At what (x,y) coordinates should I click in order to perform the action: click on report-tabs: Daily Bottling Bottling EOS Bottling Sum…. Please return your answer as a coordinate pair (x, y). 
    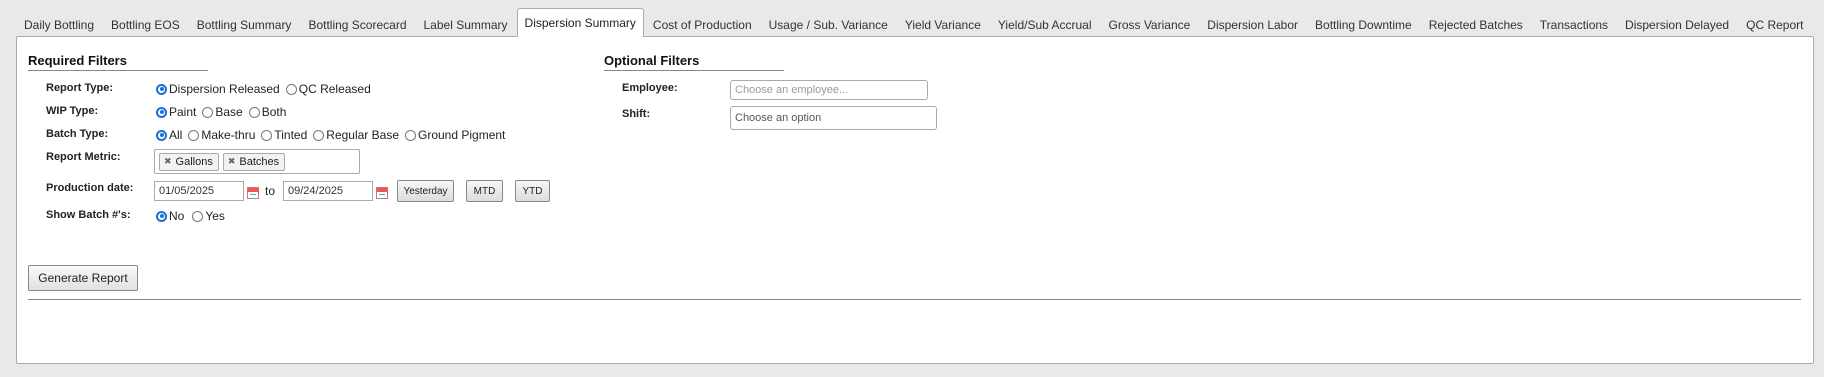
    Looking at the image, I should click on (914, 22).